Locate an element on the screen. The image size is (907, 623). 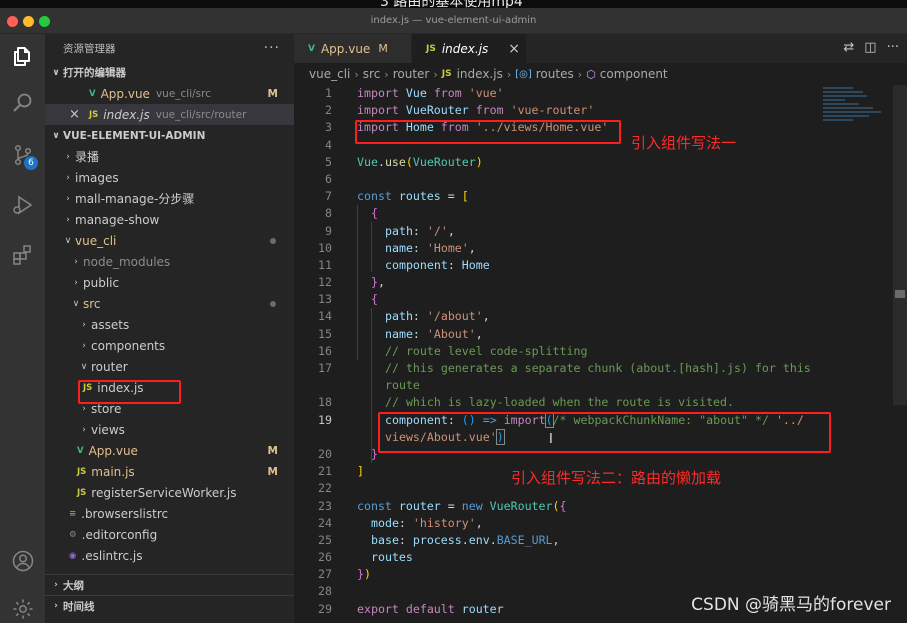
open-editor-item-index-js: × JS index.js vue_cli/src/router is located at coordinates (169, 114).